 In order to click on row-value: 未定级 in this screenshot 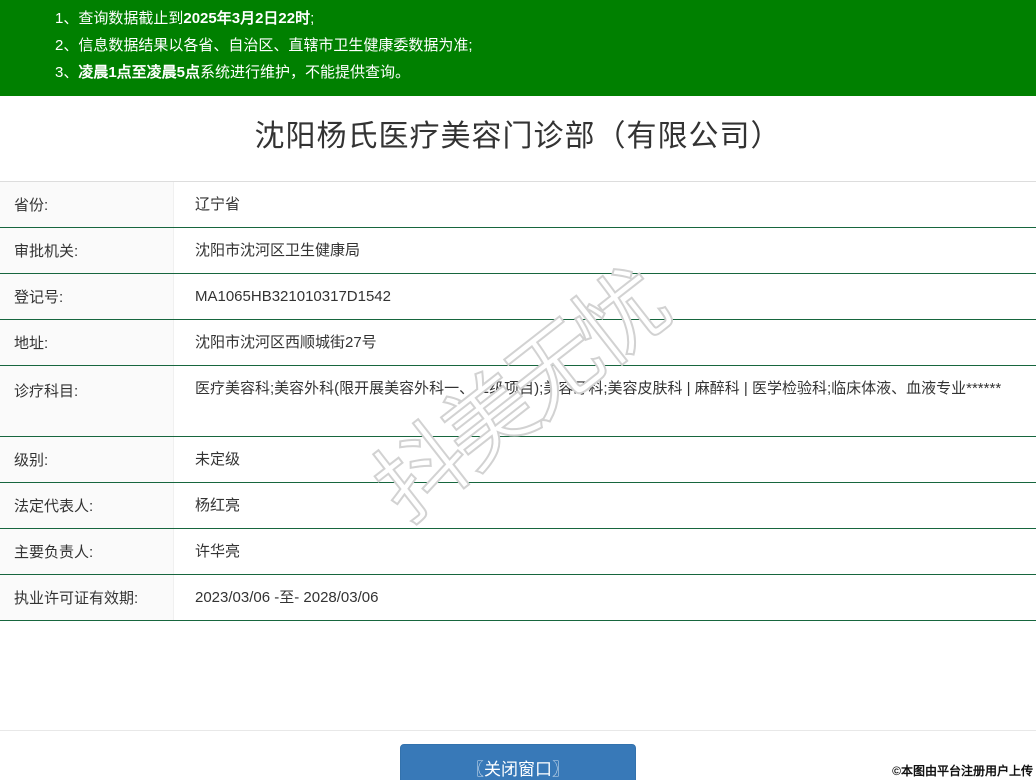, I will do `click(218, 459)`.